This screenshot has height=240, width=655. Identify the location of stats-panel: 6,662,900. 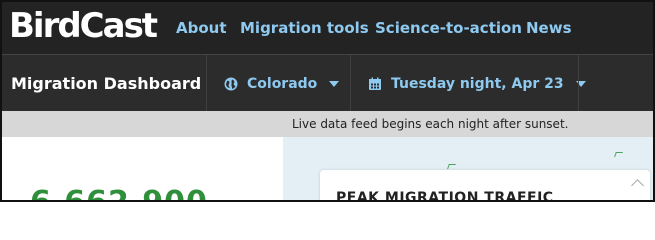
(142, 169).